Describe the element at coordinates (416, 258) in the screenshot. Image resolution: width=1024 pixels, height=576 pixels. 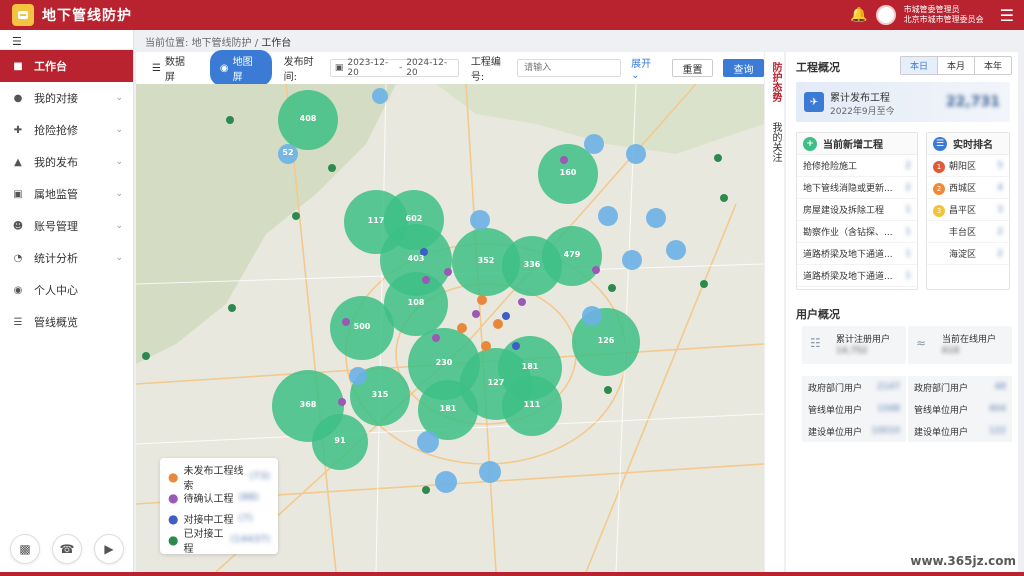
I see `cluster-count: 403` at that location.